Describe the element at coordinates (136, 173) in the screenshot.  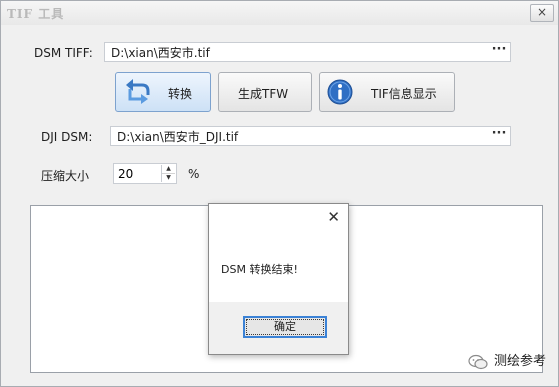
I see `compression-input` at that location.